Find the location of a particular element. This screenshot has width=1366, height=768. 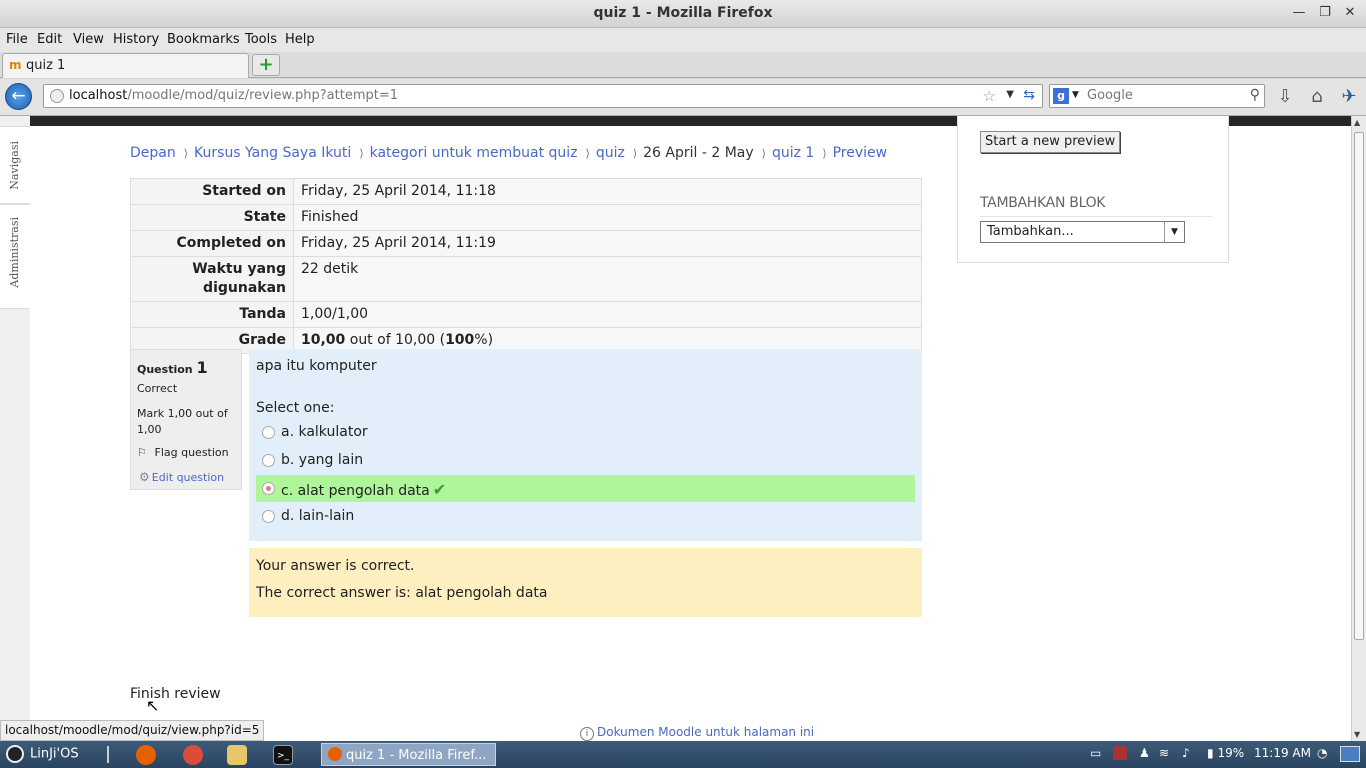

dock-tab-navigasi: Navigasi is located at coordinates (15, 165).